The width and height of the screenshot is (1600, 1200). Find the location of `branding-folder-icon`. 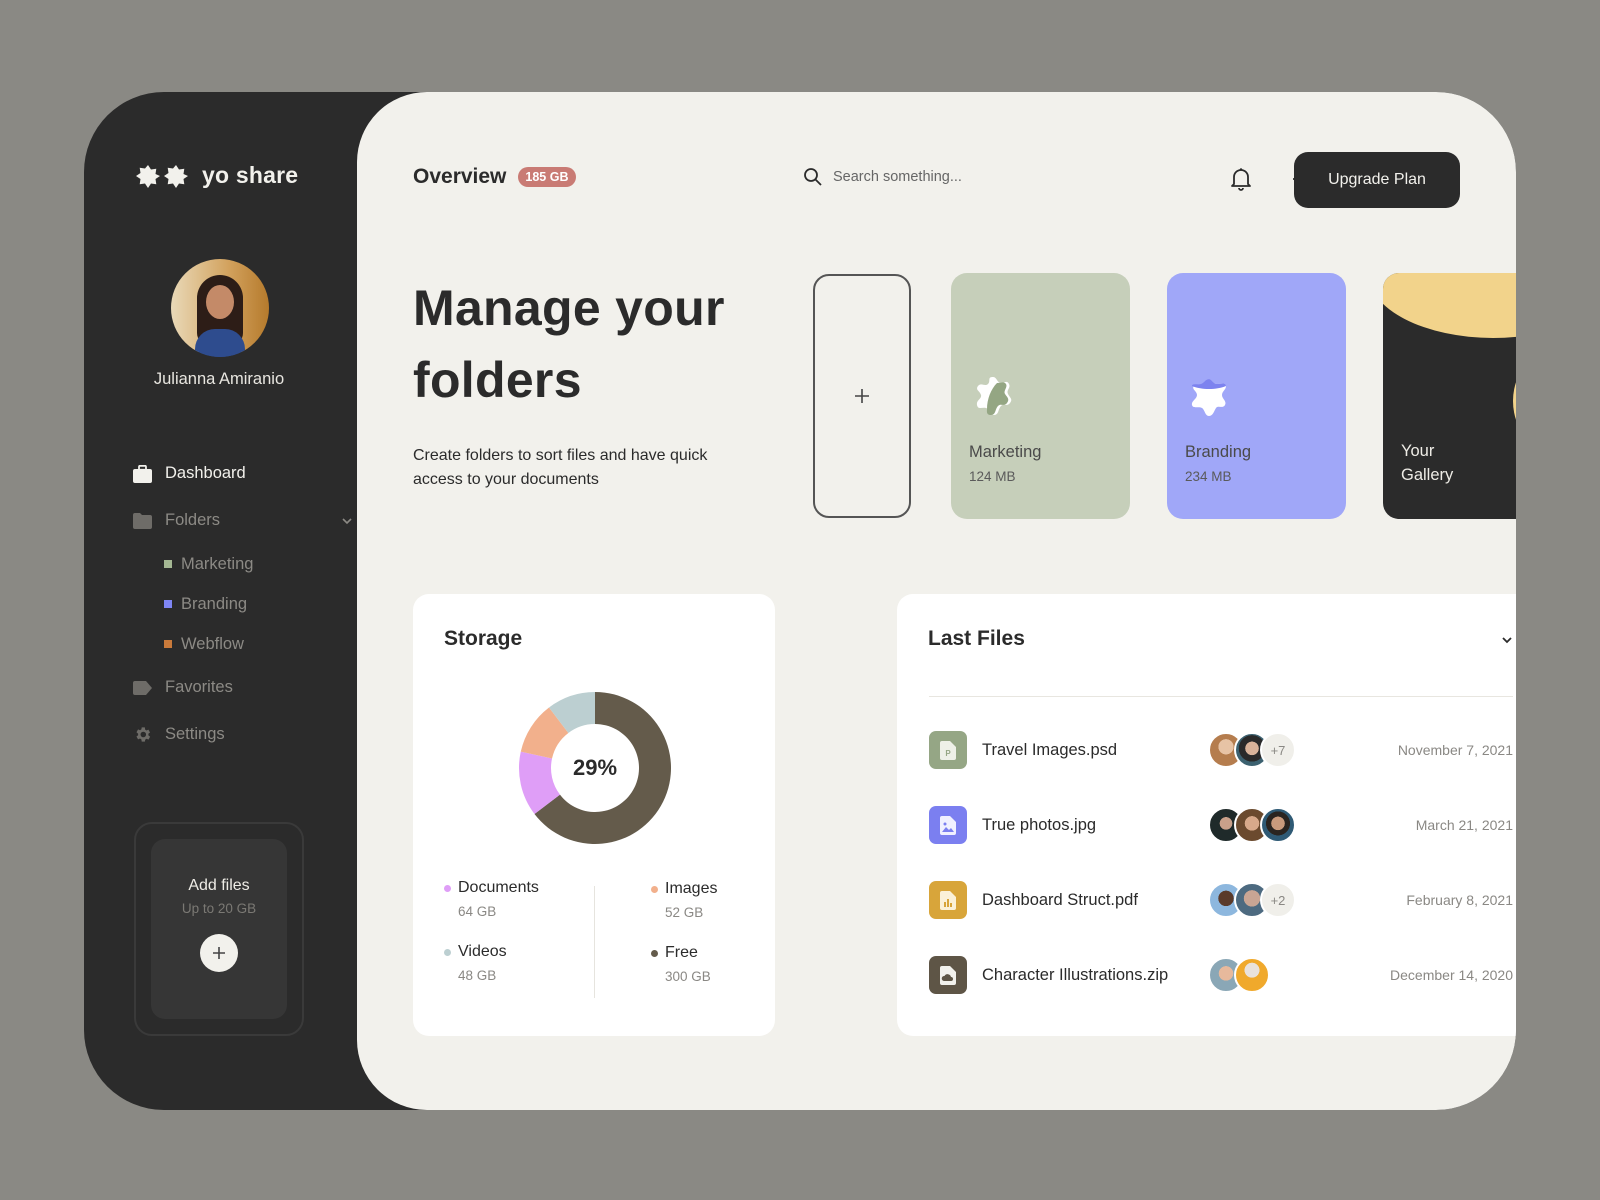

branding-folder-icon is located at coordinates (1208, 397).